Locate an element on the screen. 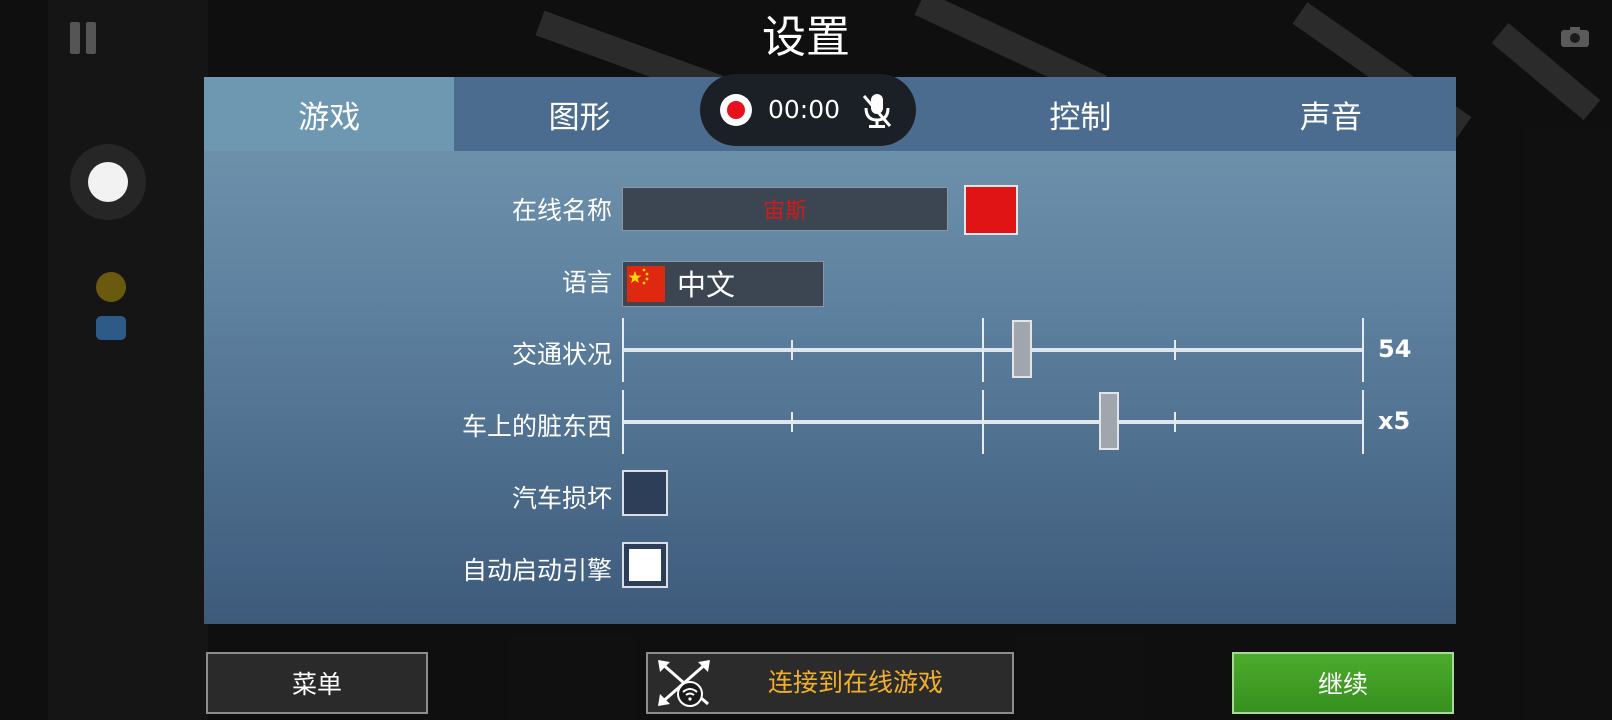 Image resolution: width=1612 pixels, height=720 pixels. traffic-slider is located at coordinates (993, 350).